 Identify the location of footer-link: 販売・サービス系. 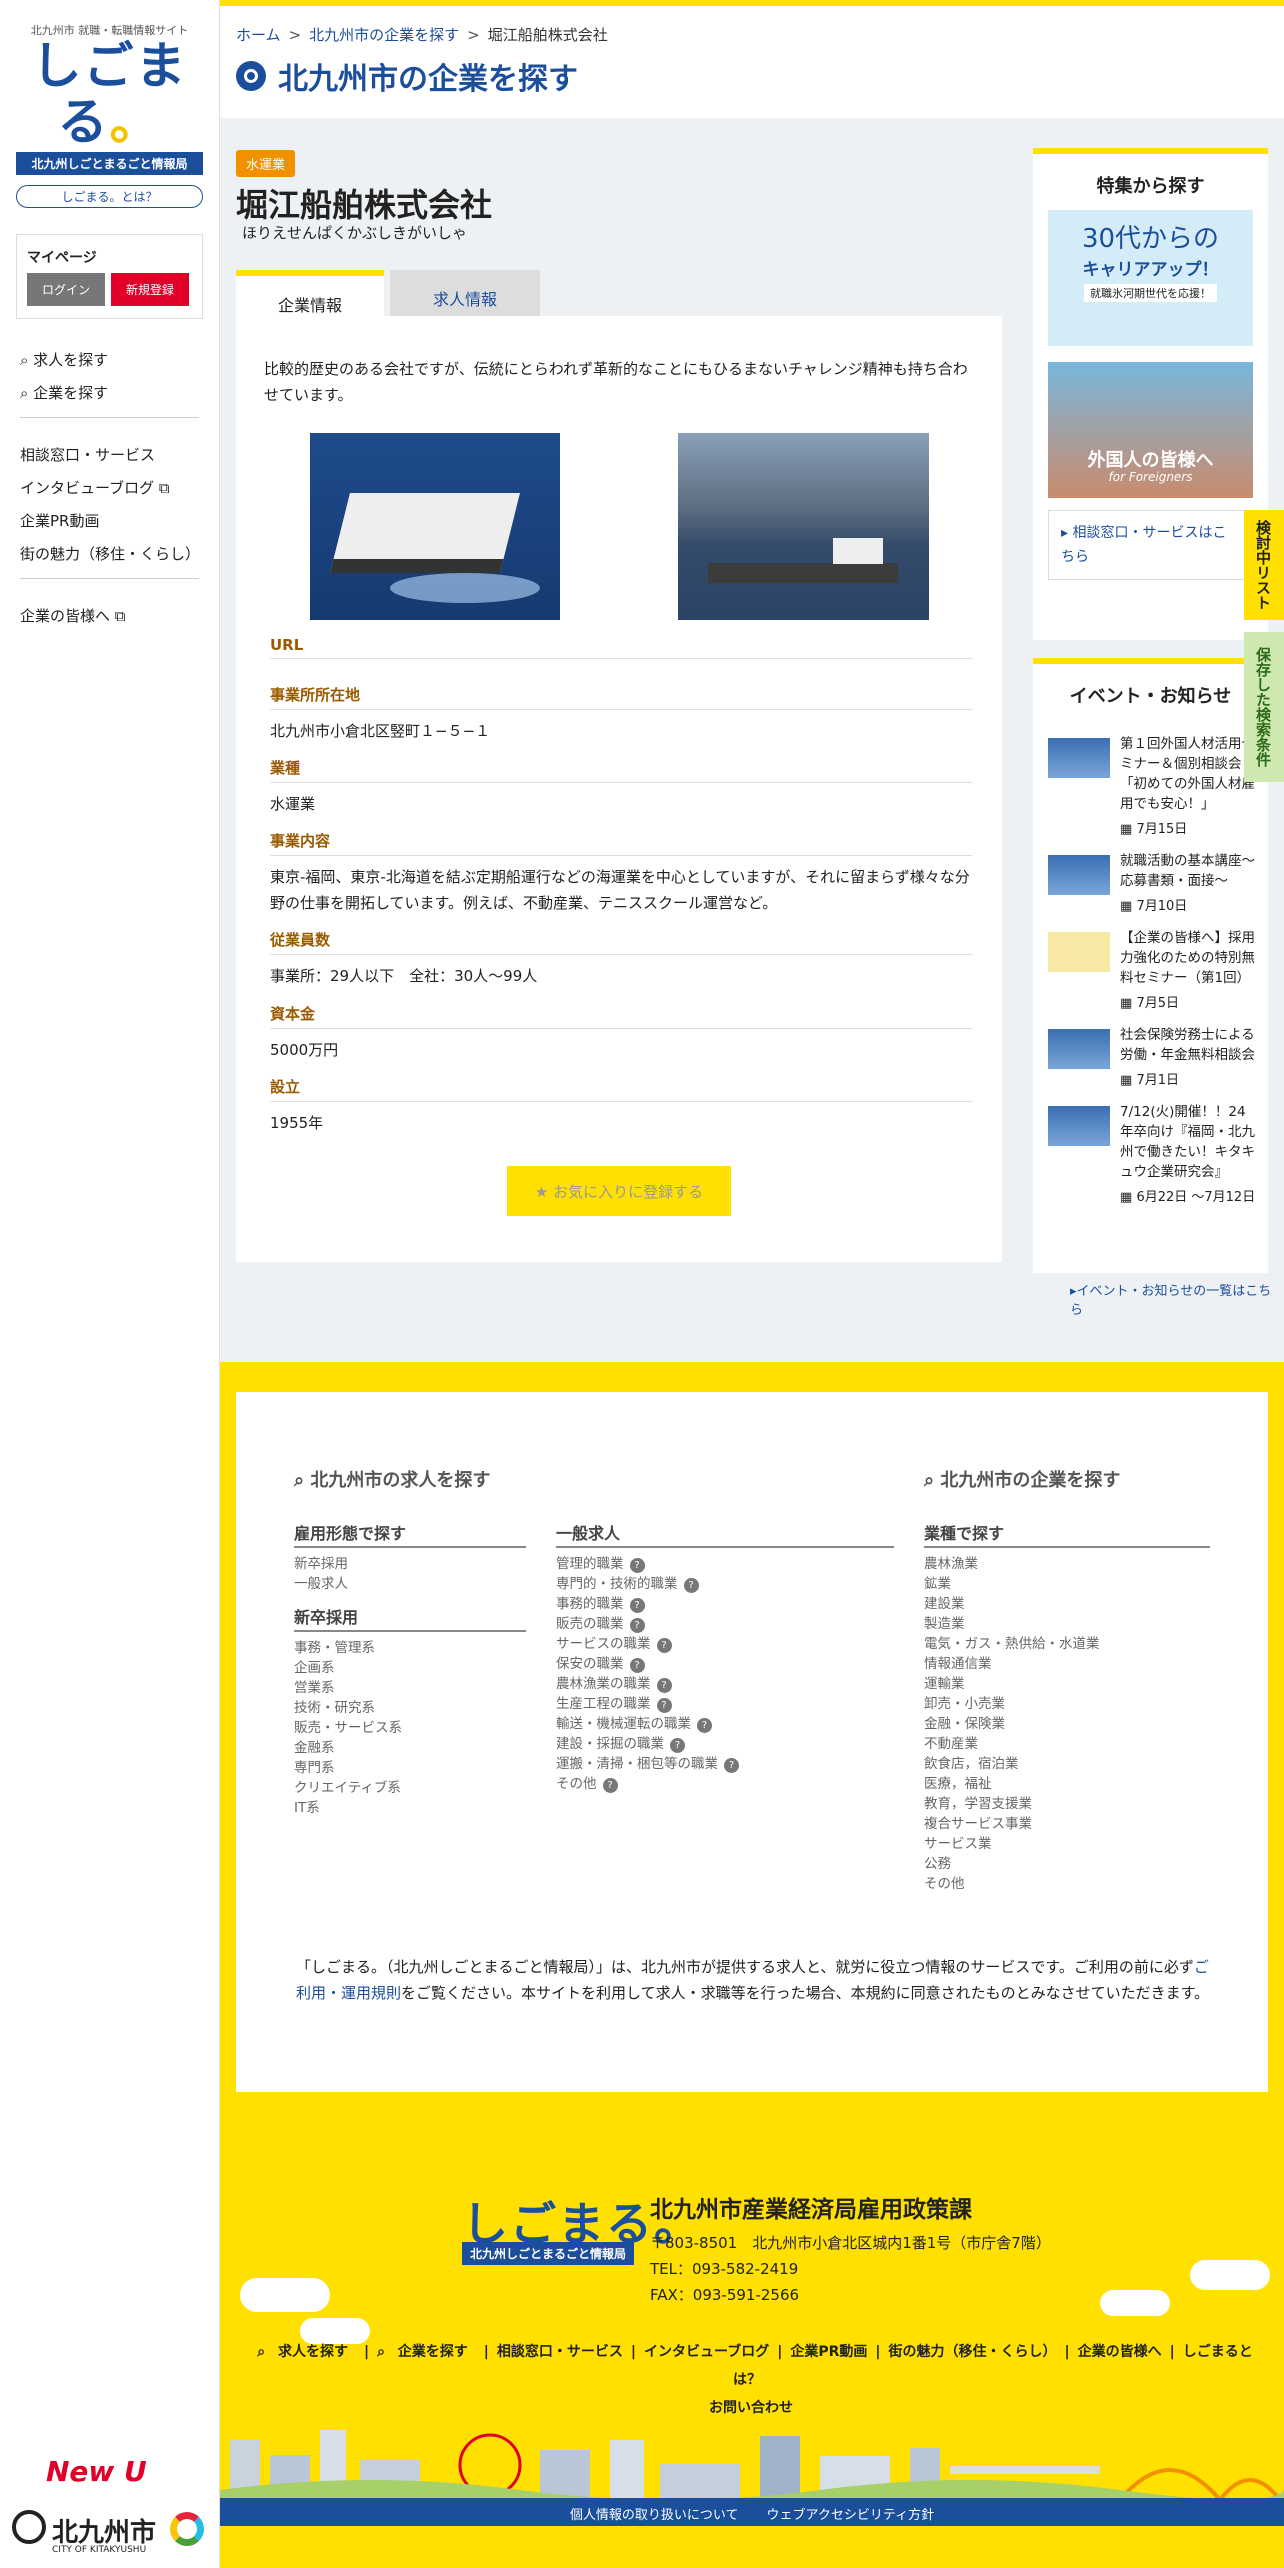
(410, 1728).